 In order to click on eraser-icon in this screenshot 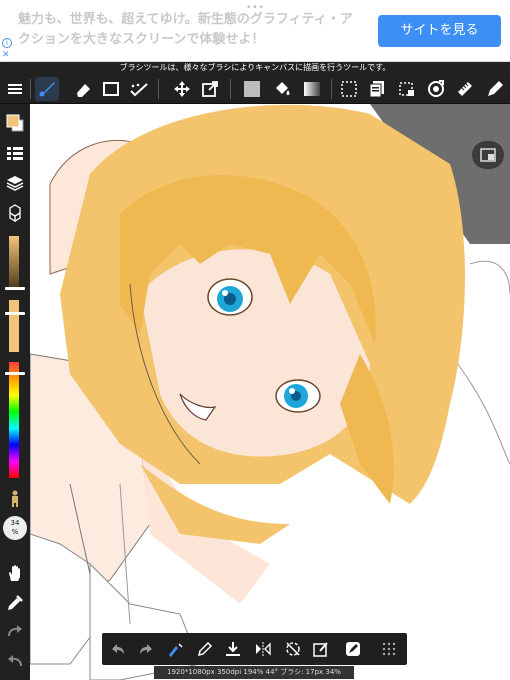, I will do `click(83, 89)`.